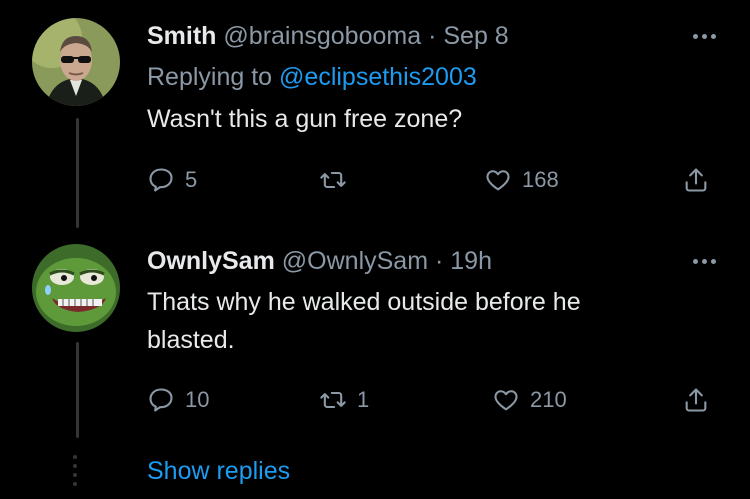  What do you see at coordinates (197, 399) in the screenshot?
I see `reply-count: 10` at bounding box center [197, 399].